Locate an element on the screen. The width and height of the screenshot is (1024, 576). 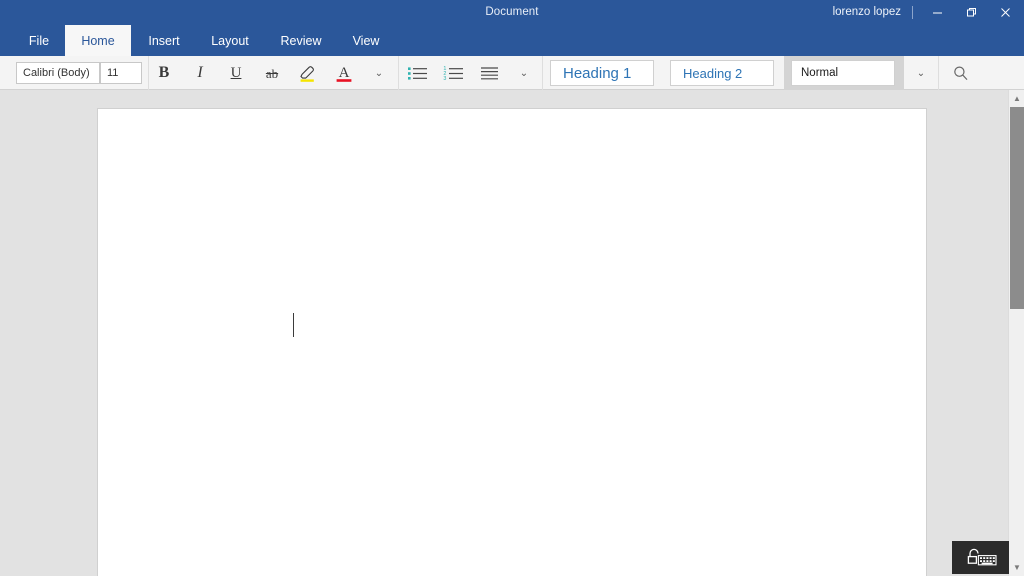
tab-home: Home is located at coordinates (98, 40).